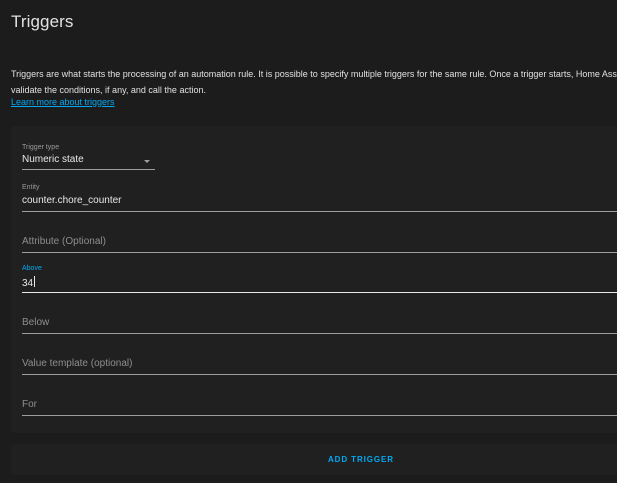  I want to click on below-field: Below, so click(319, 319).